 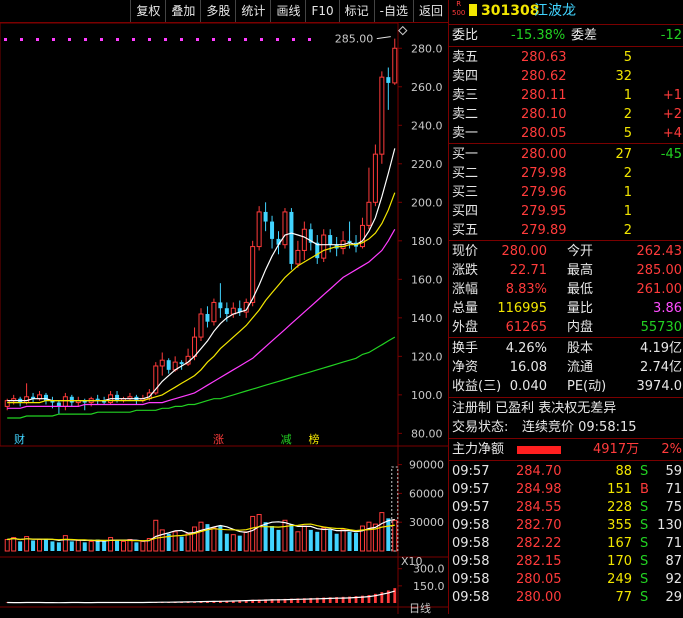 I want to click on event-marker-0: 财, so click(x=19, y=439).